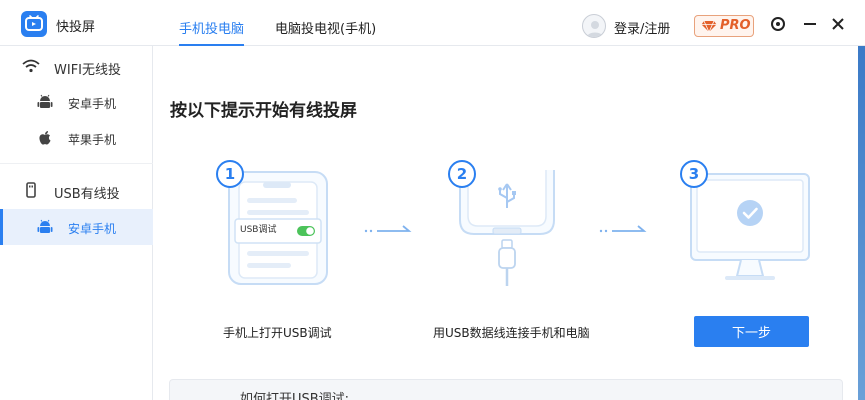 The image size is (865, 400). I want to click on step-number-1: 1, so click(230, 174).